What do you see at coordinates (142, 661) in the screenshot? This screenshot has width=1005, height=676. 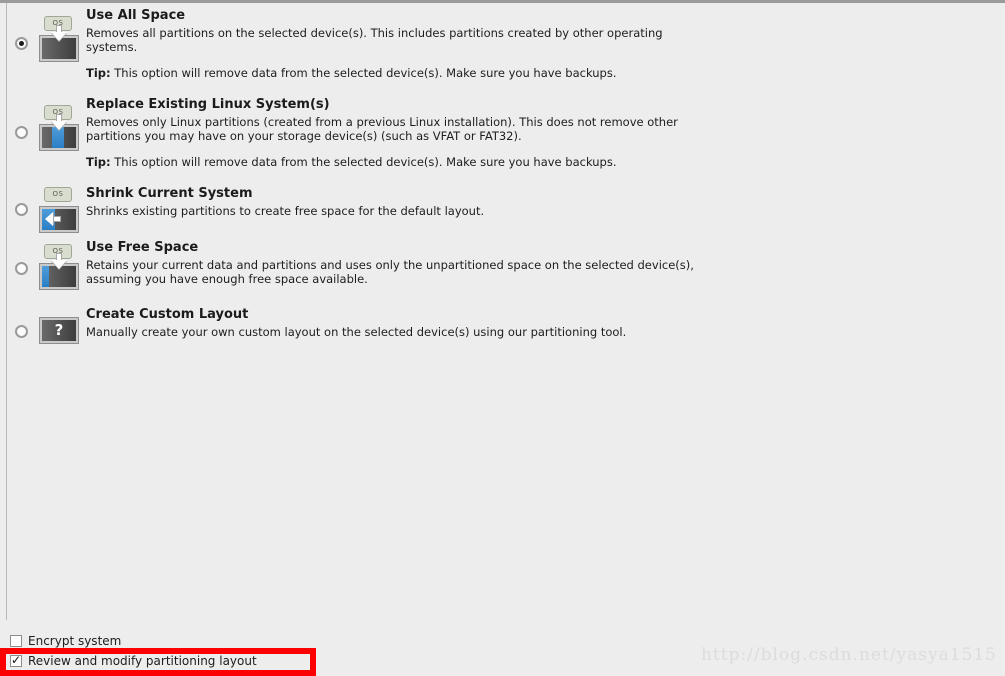 I see `checkbox-label-review-partitioning-layout: Review and modify partitioning layout` at bounding box center [142, 661].